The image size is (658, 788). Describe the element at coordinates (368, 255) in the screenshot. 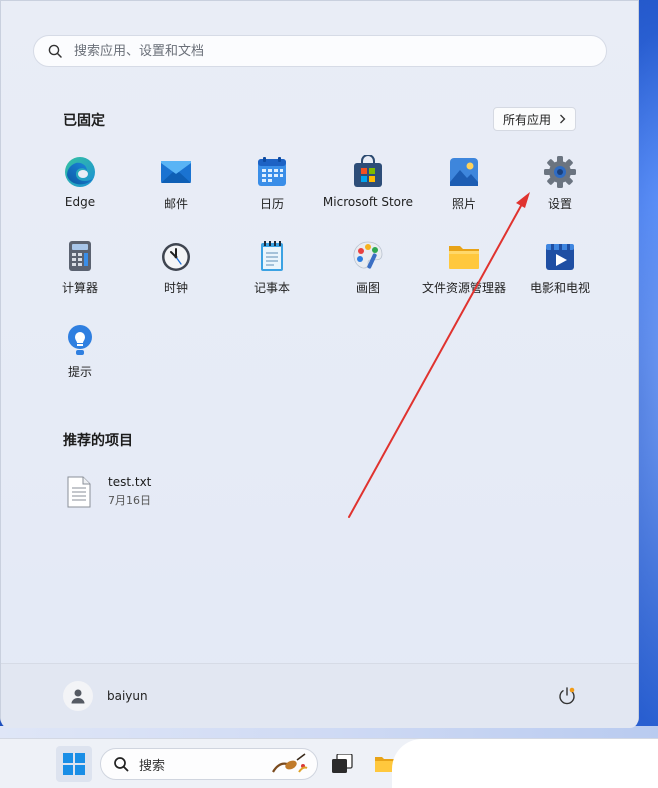

I see `paint-palette-icon` at that location.